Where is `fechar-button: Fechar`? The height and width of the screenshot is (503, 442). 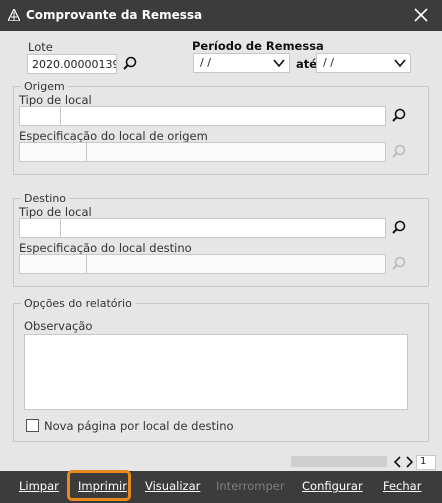 fechar-button: Fechar is located at coordinates (402, 487).